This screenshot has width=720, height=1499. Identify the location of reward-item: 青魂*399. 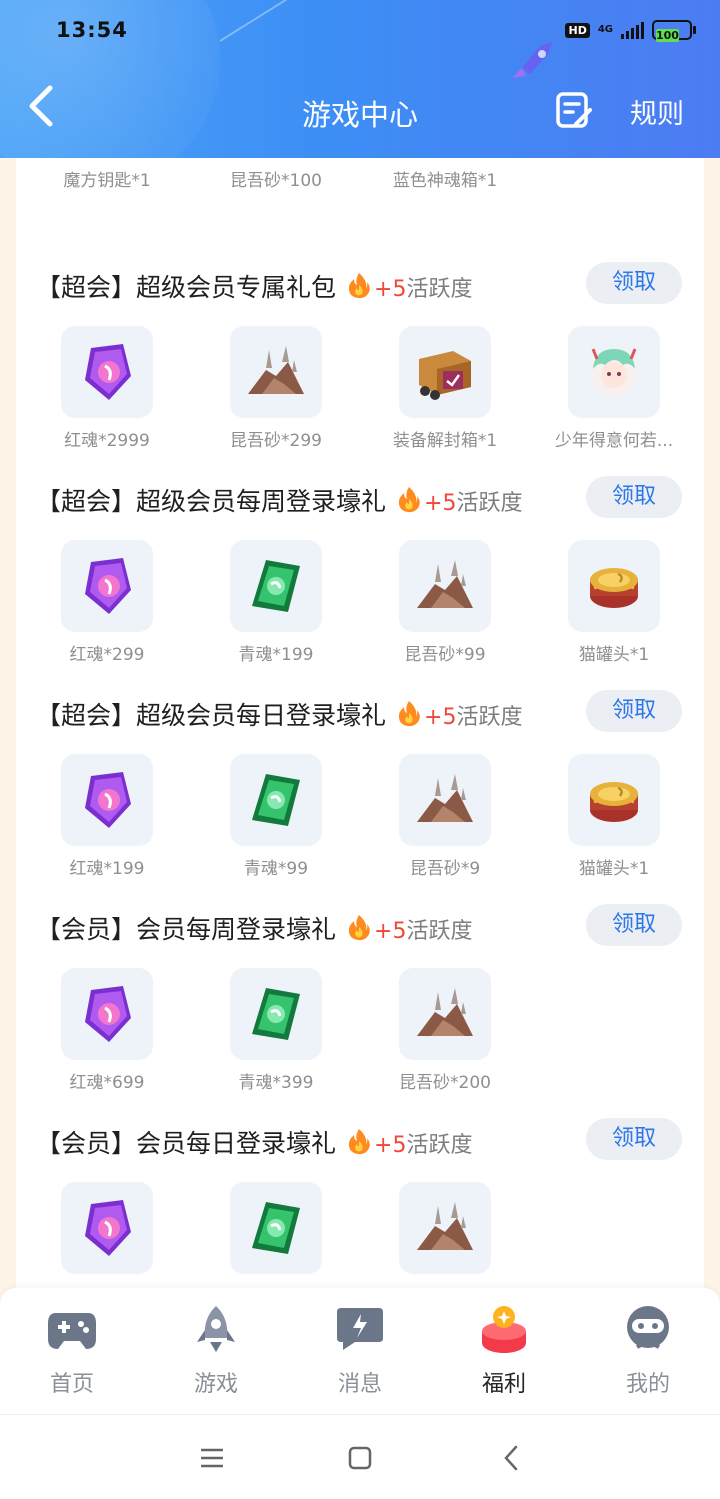
(276, 1030).